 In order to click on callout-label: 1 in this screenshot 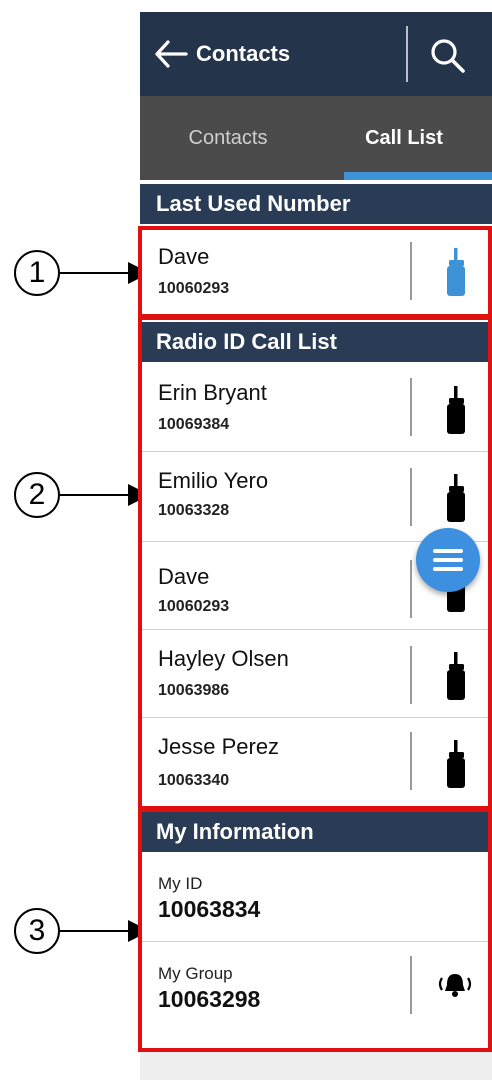, I will do `click(37, 272)`.